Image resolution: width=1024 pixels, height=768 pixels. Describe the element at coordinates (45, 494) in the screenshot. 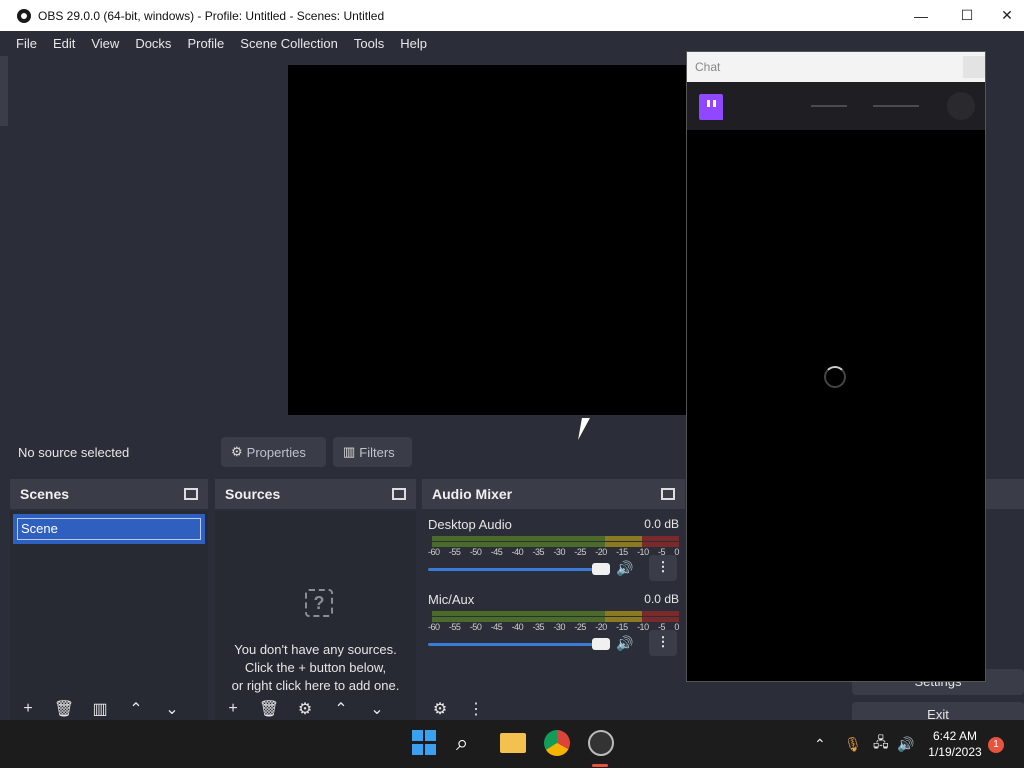

I see `scenes-title: Scenes` at that location.